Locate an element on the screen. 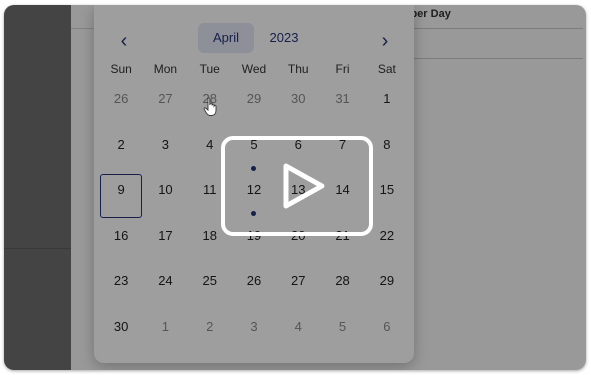  calendar-day: 25 is located at coordinates (210, 288).